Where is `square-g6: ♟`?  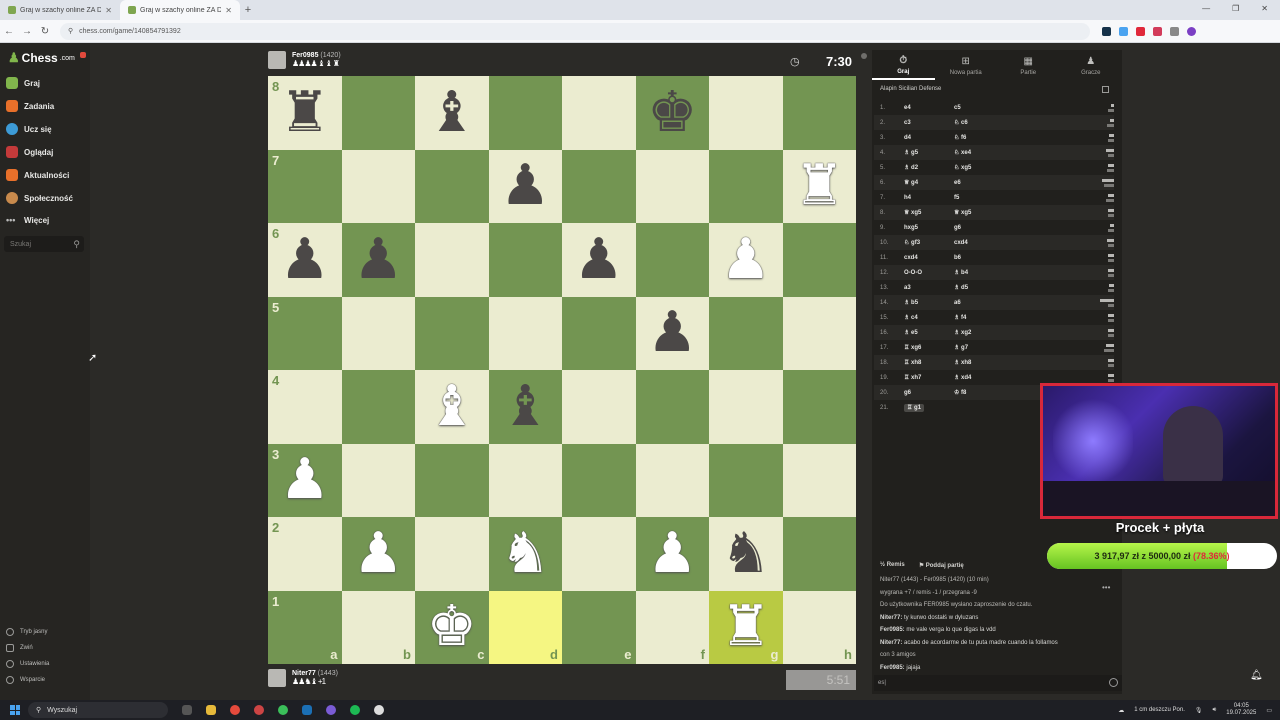 square-g6: ♟ is located at coordinates (746, 260).